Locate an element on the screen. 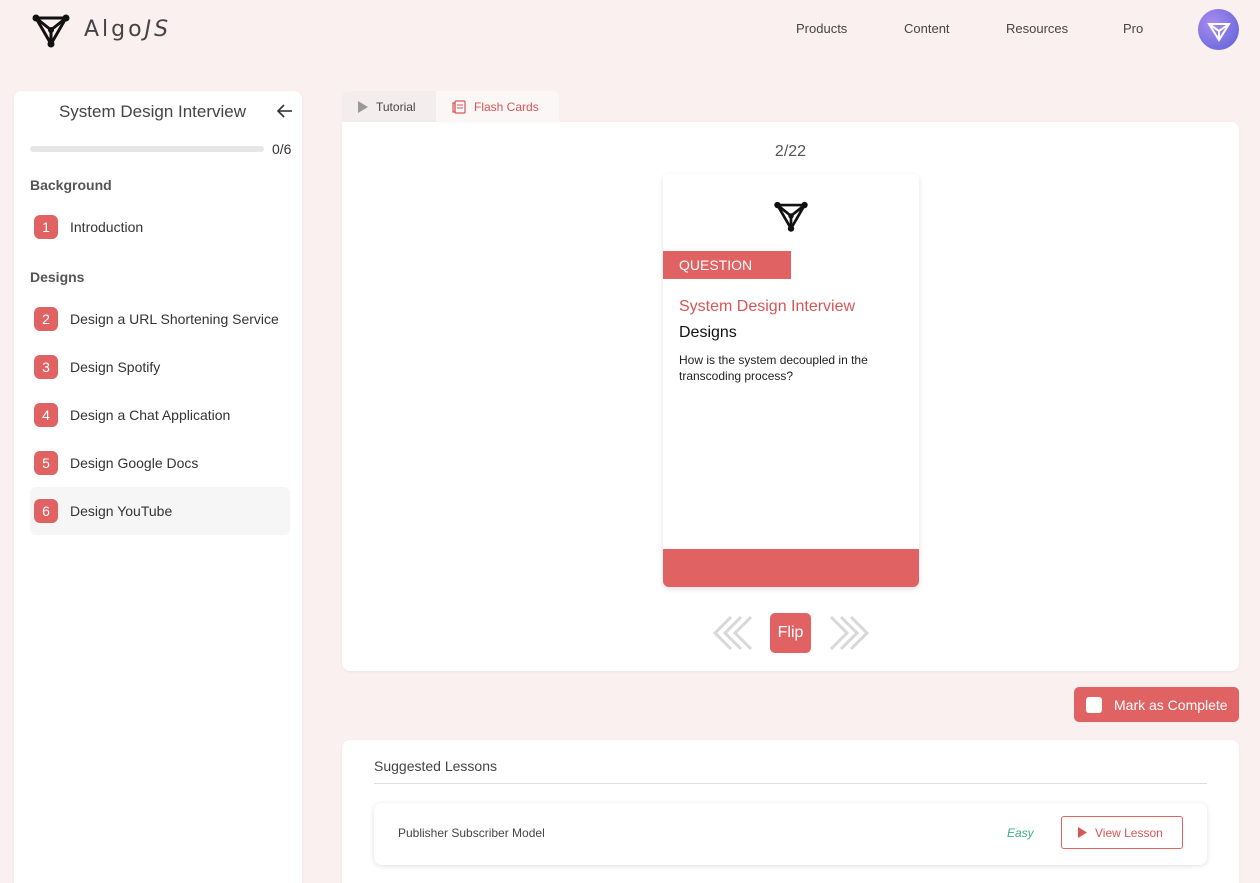  suggested-lessons-title: Suggested Lessons is located at coordinates (435, 766).